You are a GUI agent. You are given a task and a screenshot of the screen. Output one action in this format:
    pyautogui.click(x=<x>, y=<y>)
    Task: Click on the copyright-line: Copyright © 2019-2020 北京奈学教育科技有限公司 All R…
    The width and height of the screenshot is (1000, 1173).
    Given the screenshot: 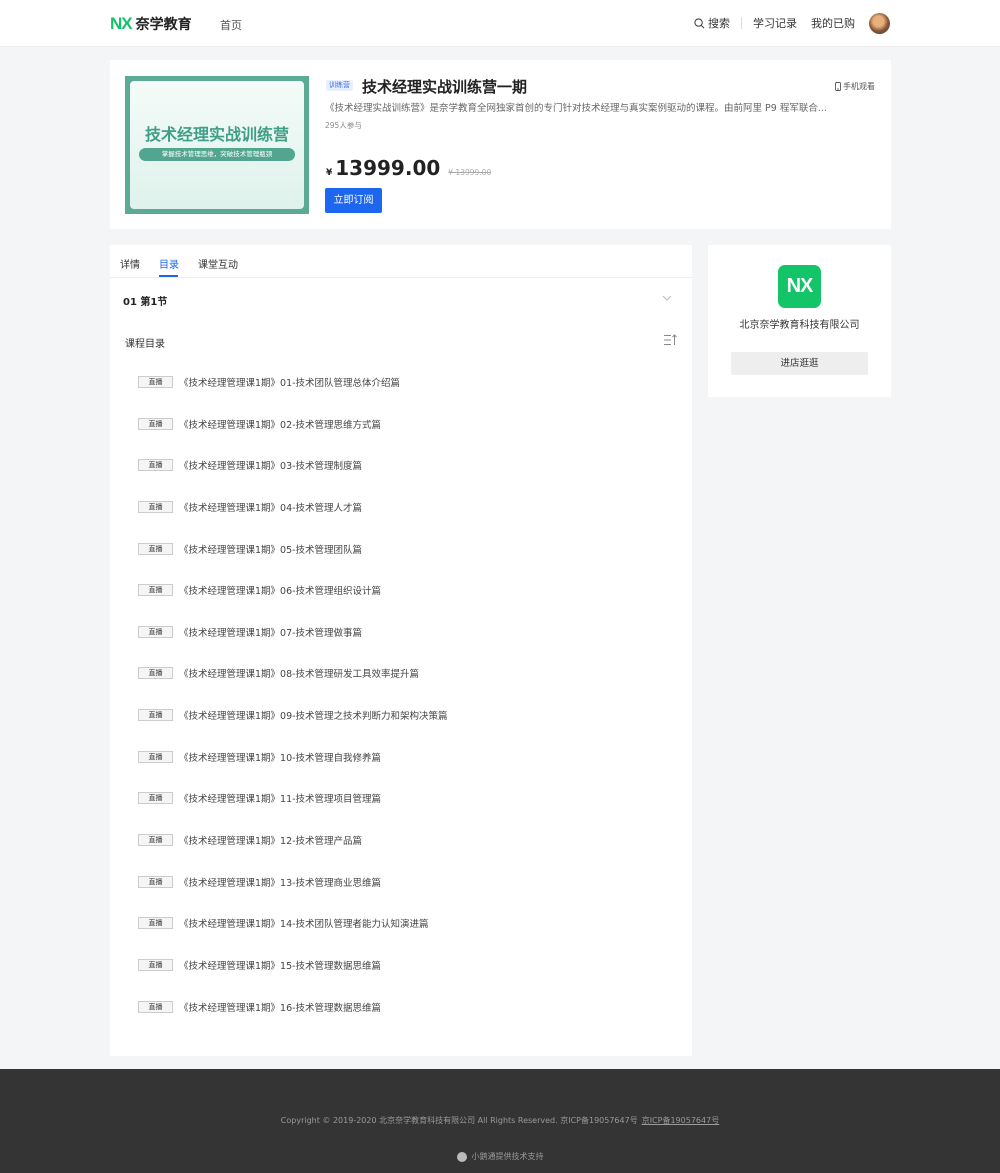 What is the action you would take?
    pyautogui.click(x=459, y=1120)
    